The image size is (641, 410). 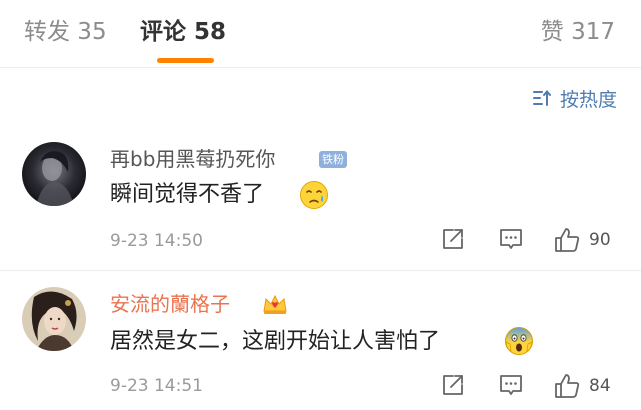 I want to click on scream-emoji-icon, so click(x=519, y=341).